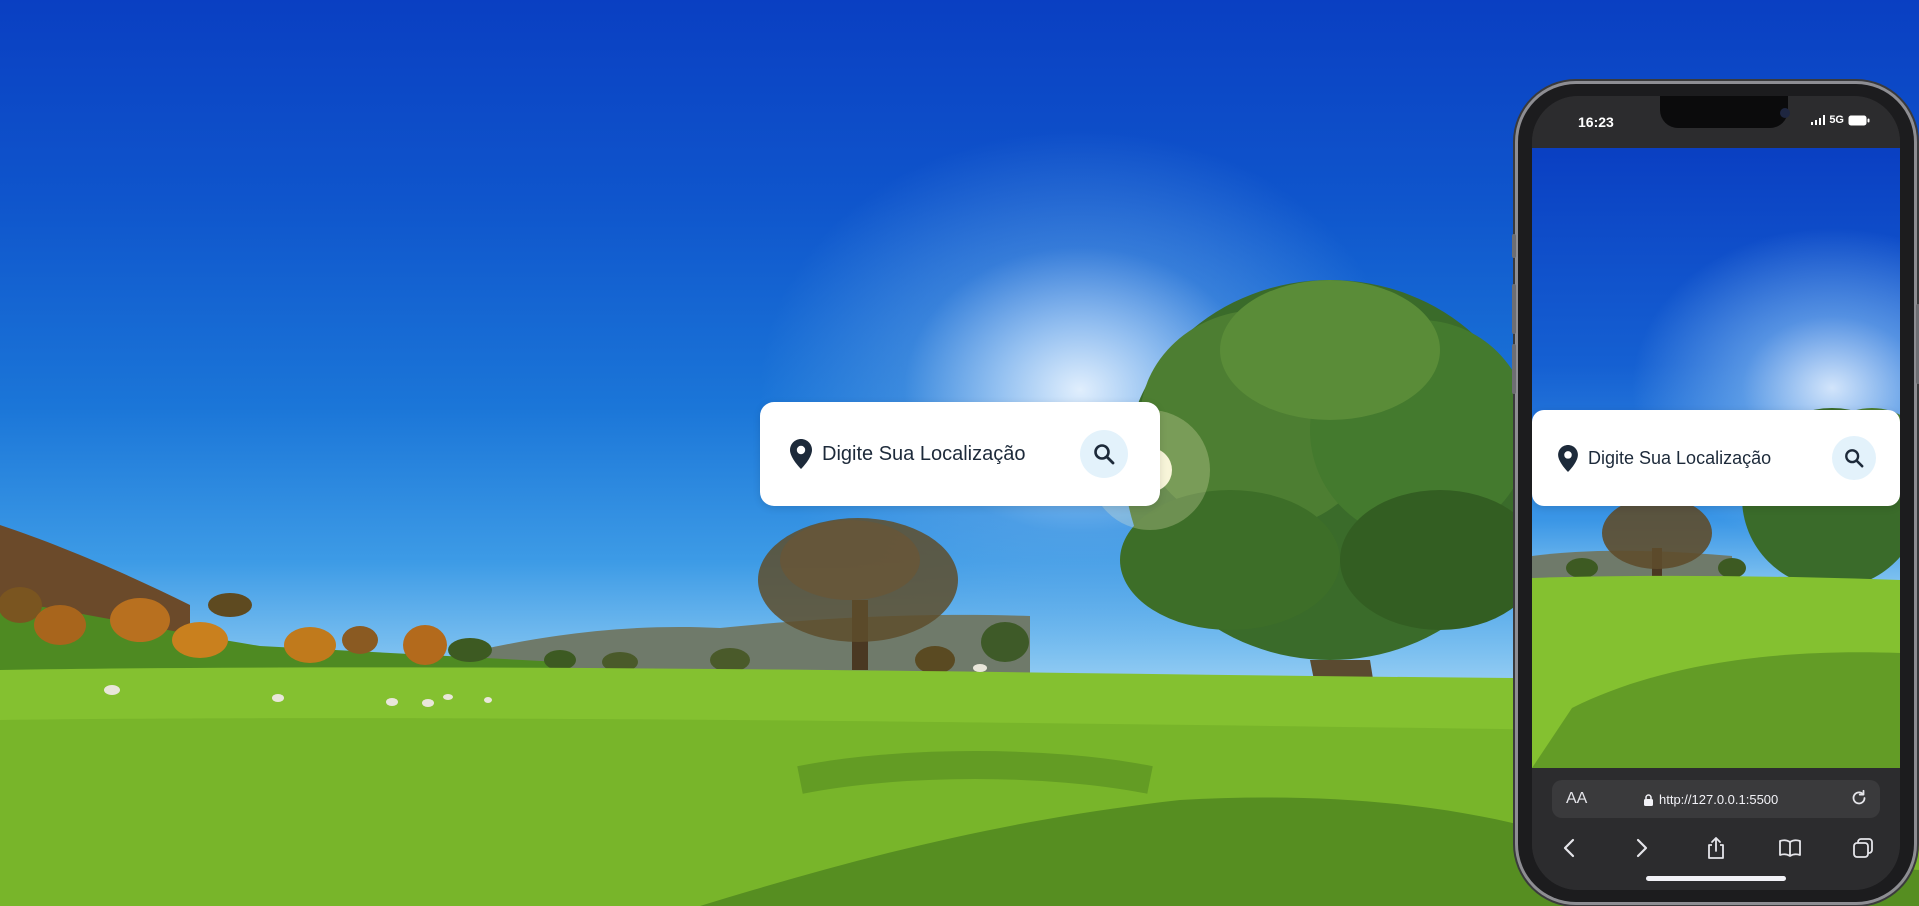 This screenshot has width=1919, height=906. Describe the element at coordinates (1818, 120) in the screenshot. I see `signal-icon` at that location.